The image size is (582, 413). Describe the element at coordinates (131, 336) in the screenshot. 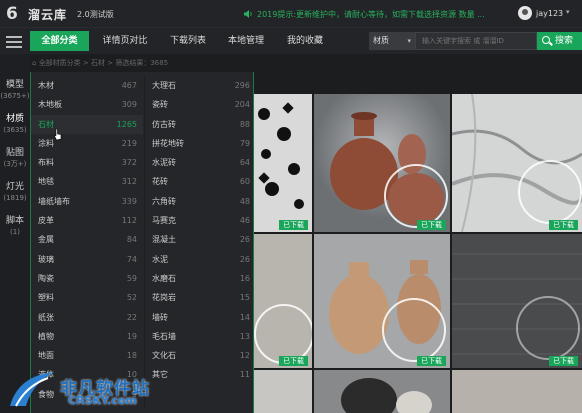

I see `category-count: 19` at that location.